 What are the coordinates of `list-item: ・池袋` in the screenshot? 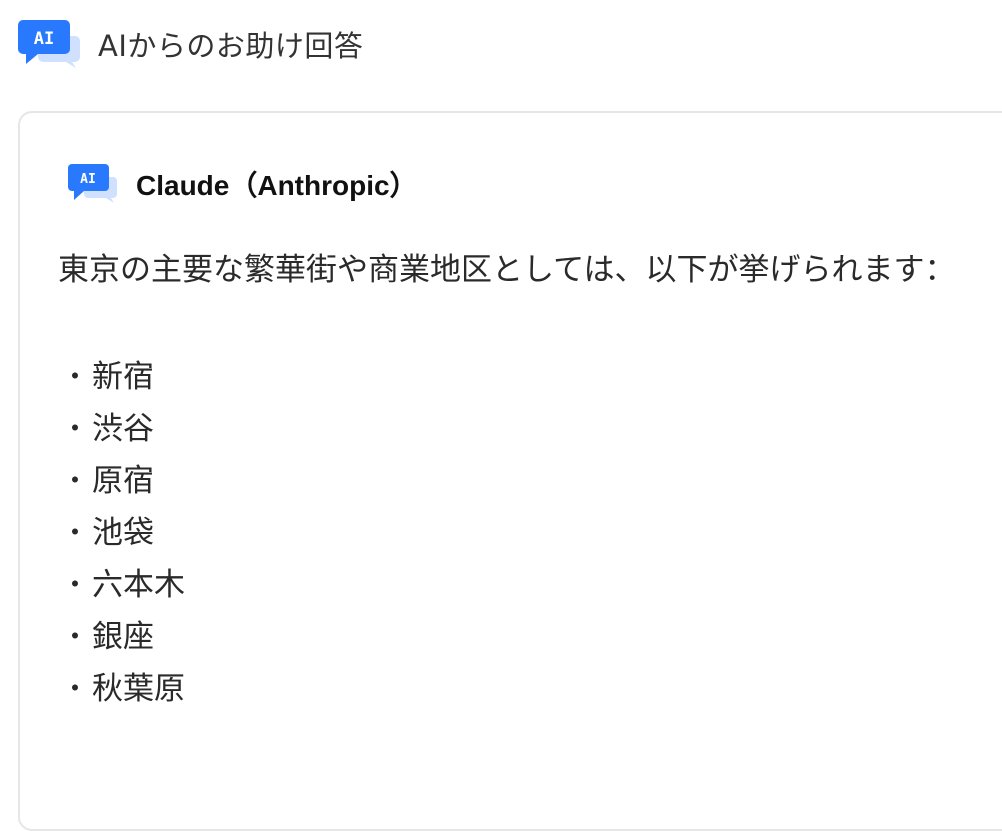 It's located at (528, 533).